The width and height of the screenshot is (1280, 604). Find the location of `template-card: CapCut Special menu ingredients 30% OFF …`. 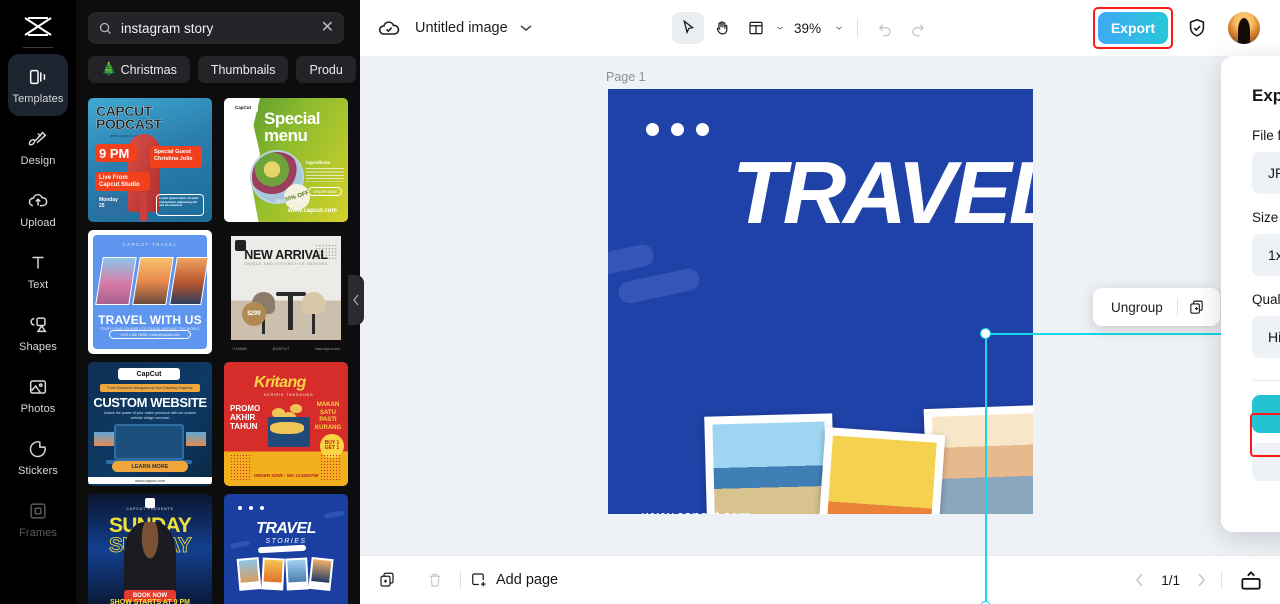

template-card: CapCut Special menu ingredients 30% OFF … is located at coordinates (286, 160).